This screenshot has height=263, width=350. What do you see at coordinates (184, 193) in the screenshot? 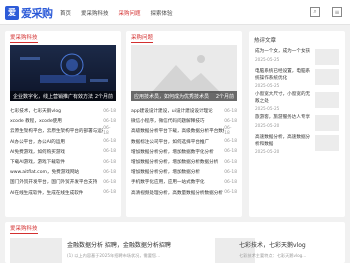
I see `list-item: 高清视频处理分析，高数量数据分析数据分析 06-18` at bounding box center [184, 193].